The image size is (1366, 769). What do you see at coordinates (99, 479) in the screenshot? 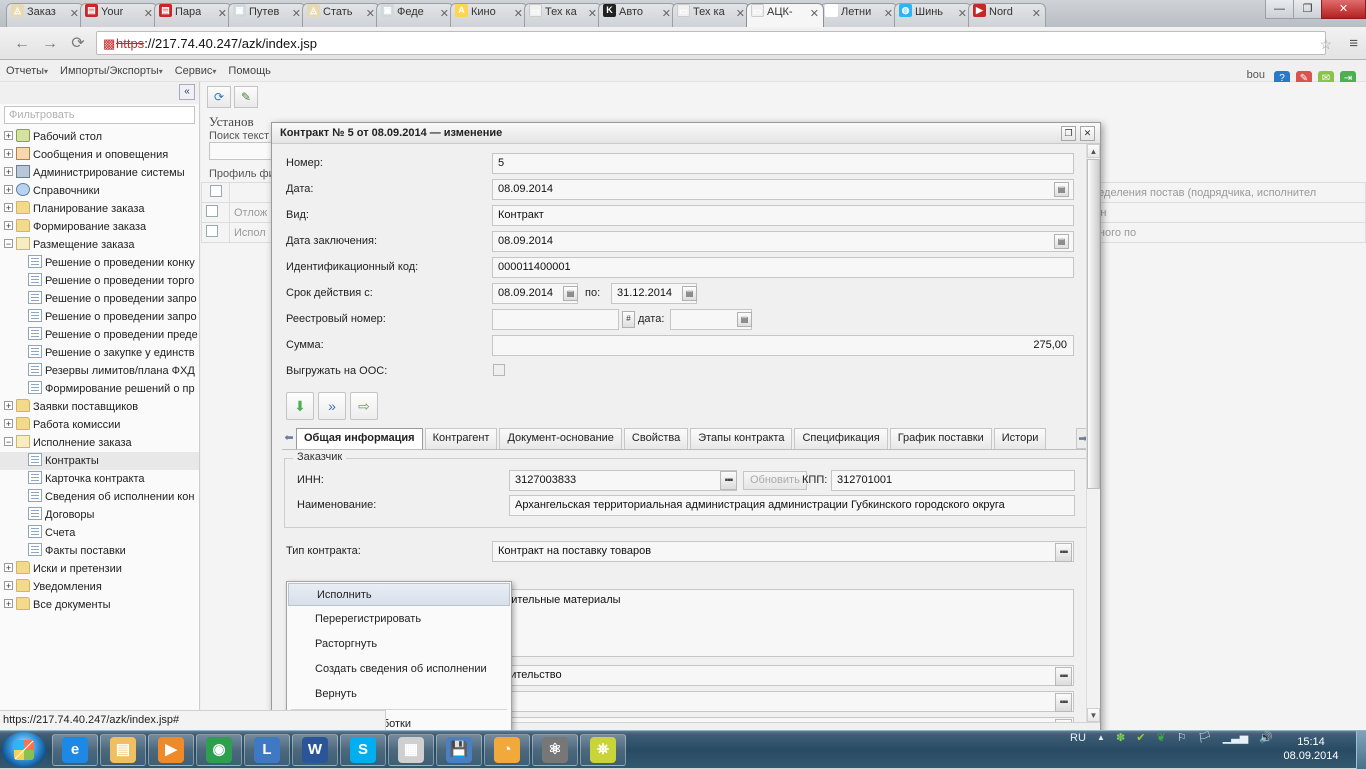
I see `sidebar-item-19: Карточка контракта` at bounding box center [99, 479].